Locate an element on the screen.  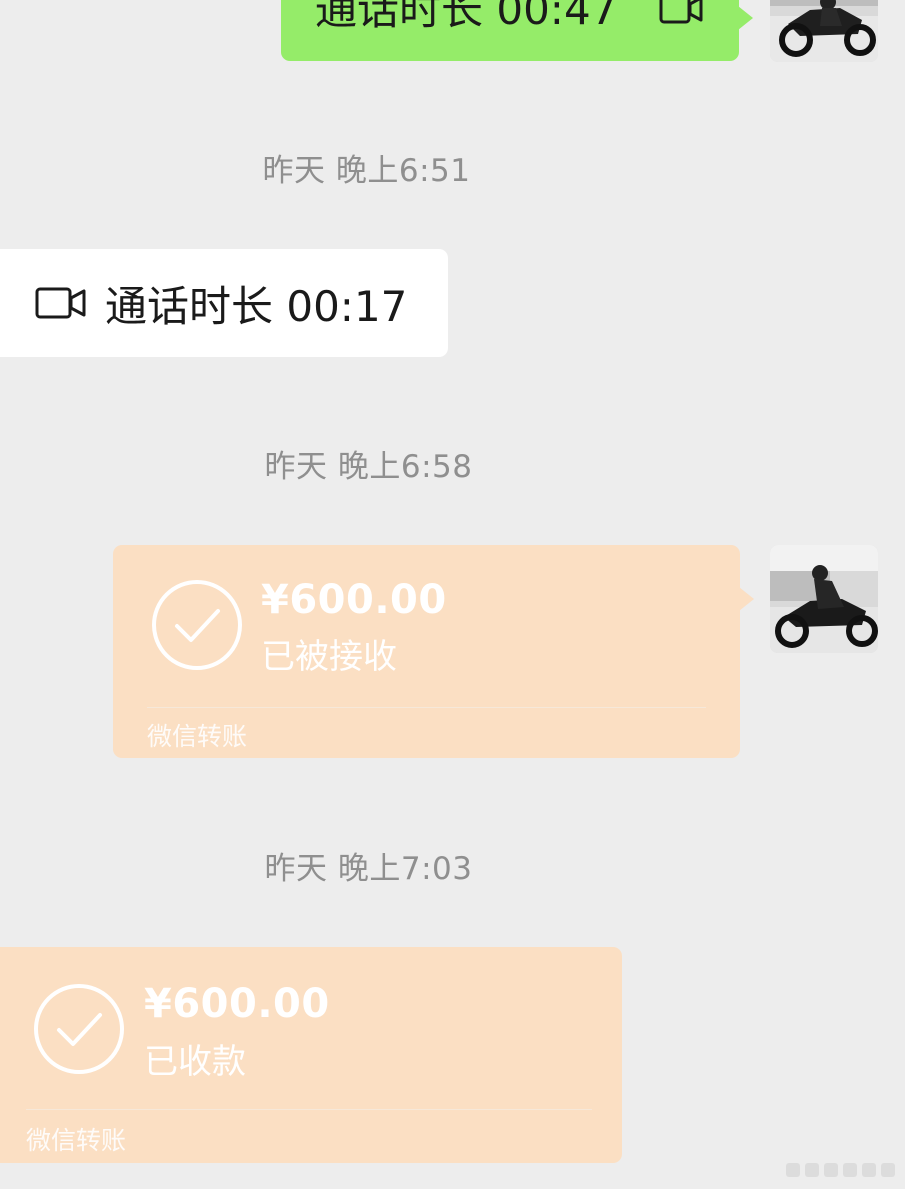
incoming-call-bubble: 通话时长 00:17 is located at coordinates (224, 303).